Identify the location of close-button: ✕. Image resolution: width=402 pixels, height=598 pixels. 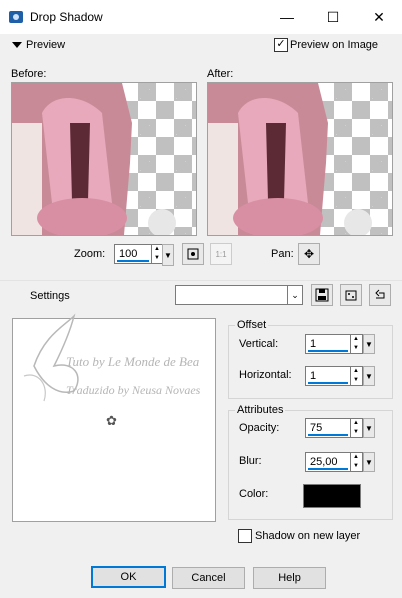
(379, 17).